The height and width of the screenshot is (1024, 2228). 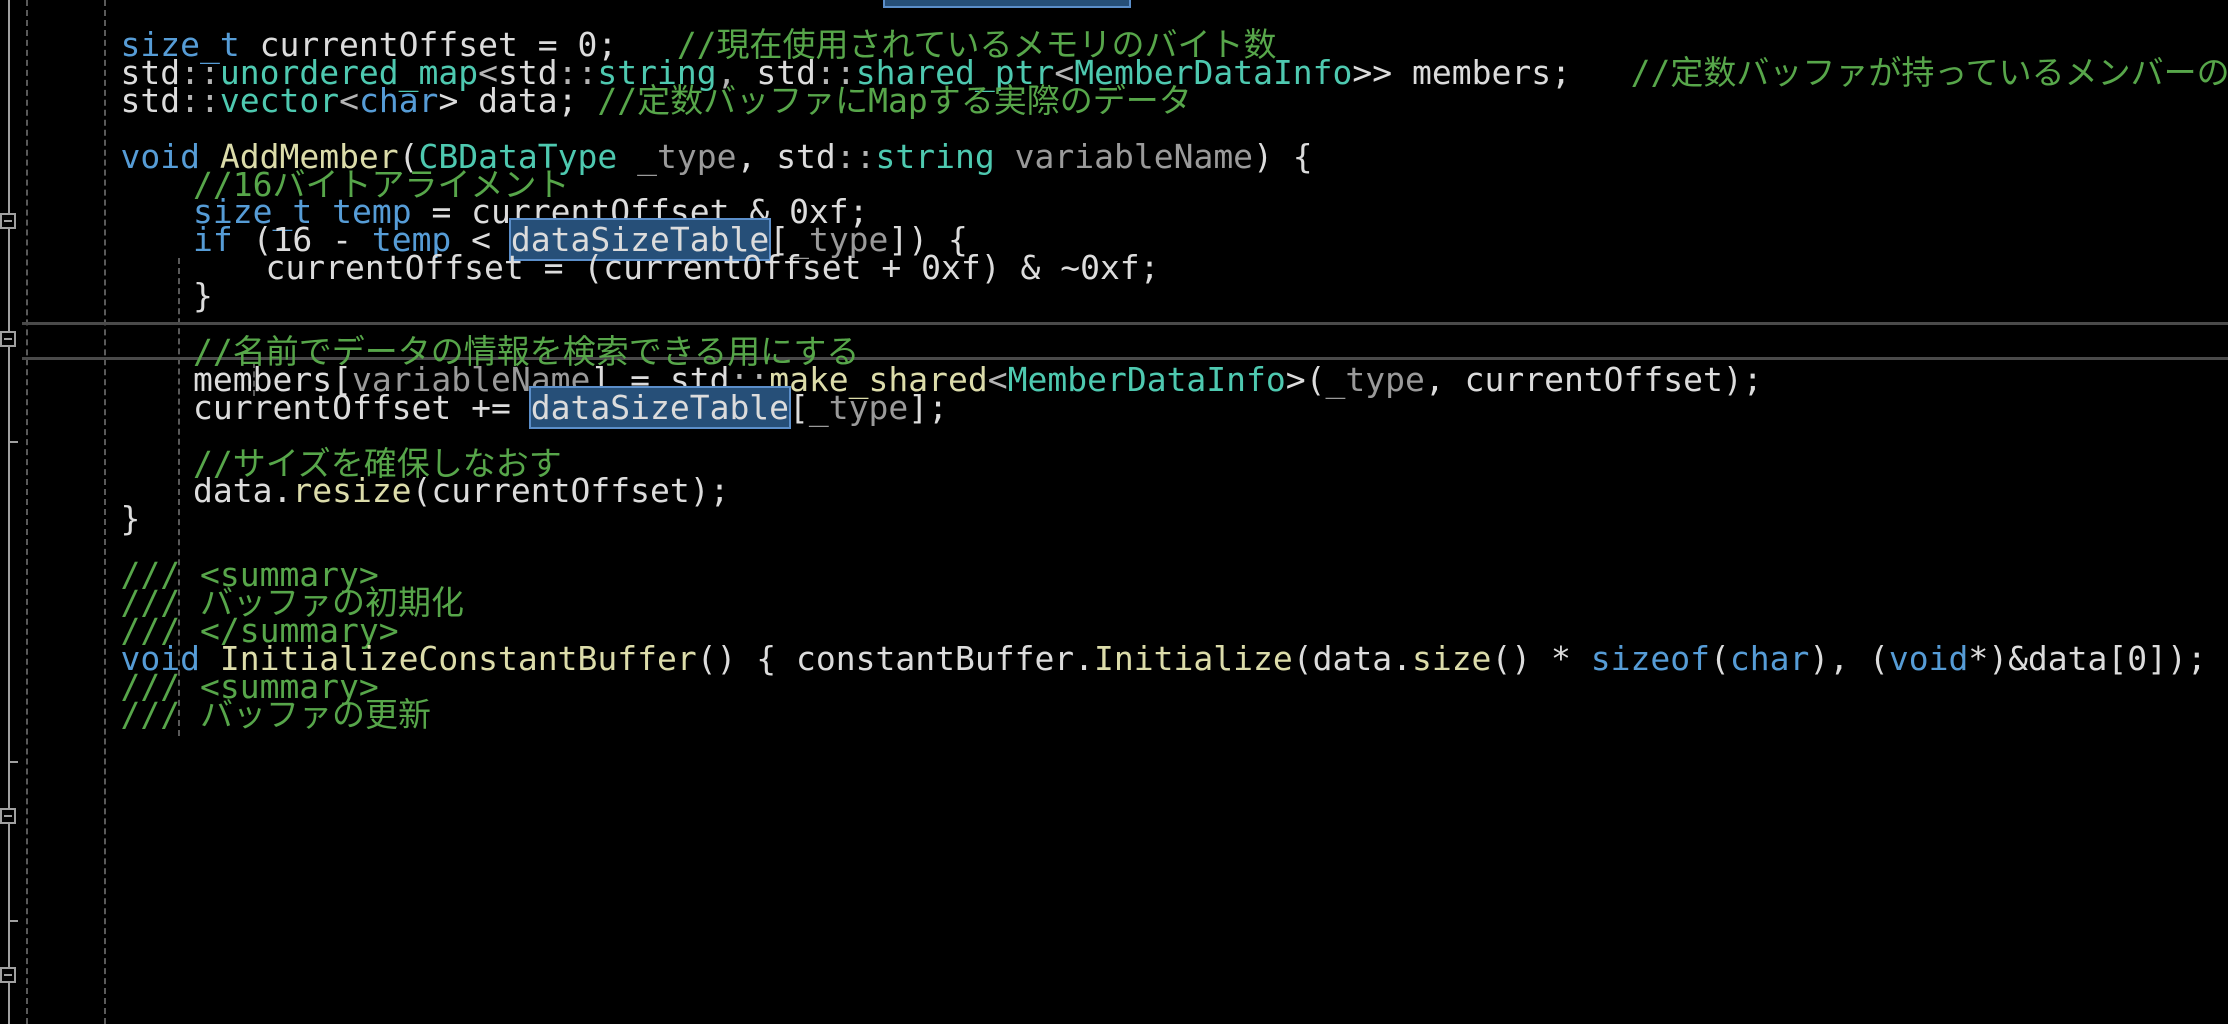 What do you see at coordinates (20, 512) in the screenshot?
I see `fold-gutter` at bounding box center [20, 512].